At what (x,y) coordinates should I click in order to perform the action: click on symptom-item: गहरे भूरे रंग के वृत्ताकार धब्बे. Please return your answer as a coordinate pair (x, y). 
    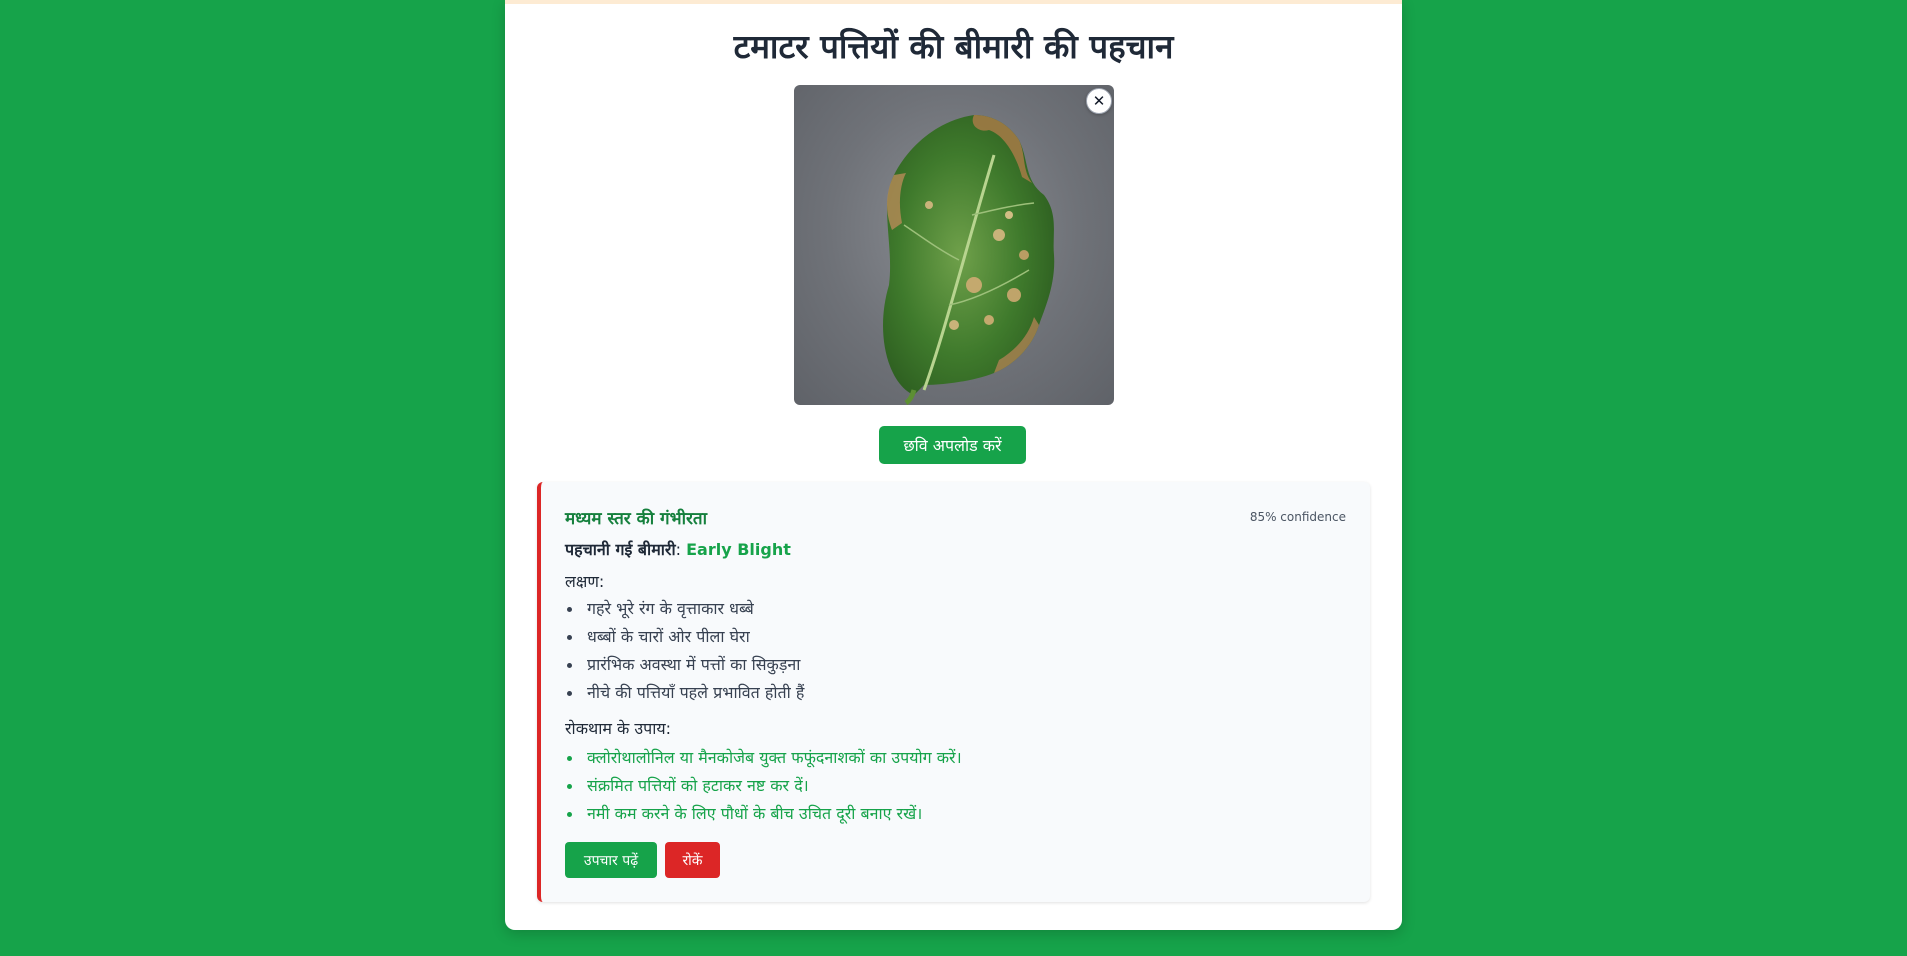
    Looking at the image, I should click on (684, 609).